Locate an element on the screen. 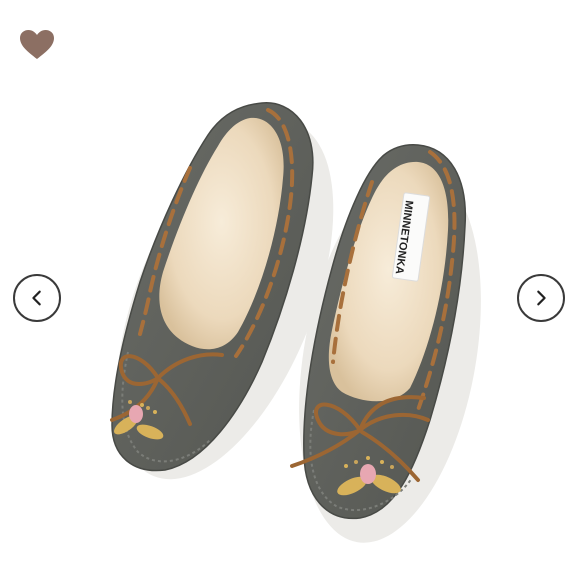 The width and height of the screenshot is (580, 580). chevron-right-icon is located at coordinates (541, 298).